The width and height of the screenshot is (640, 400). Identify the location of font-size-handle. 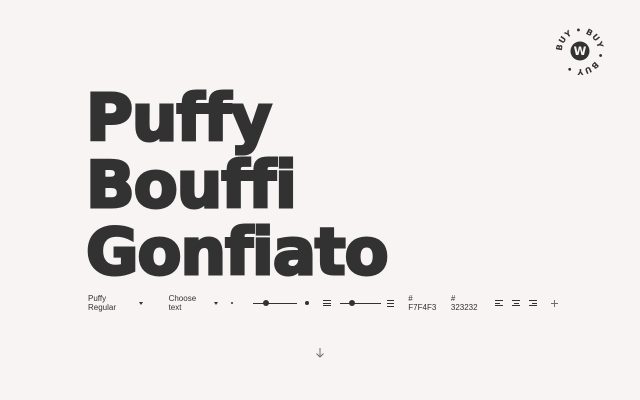
(266, 303).